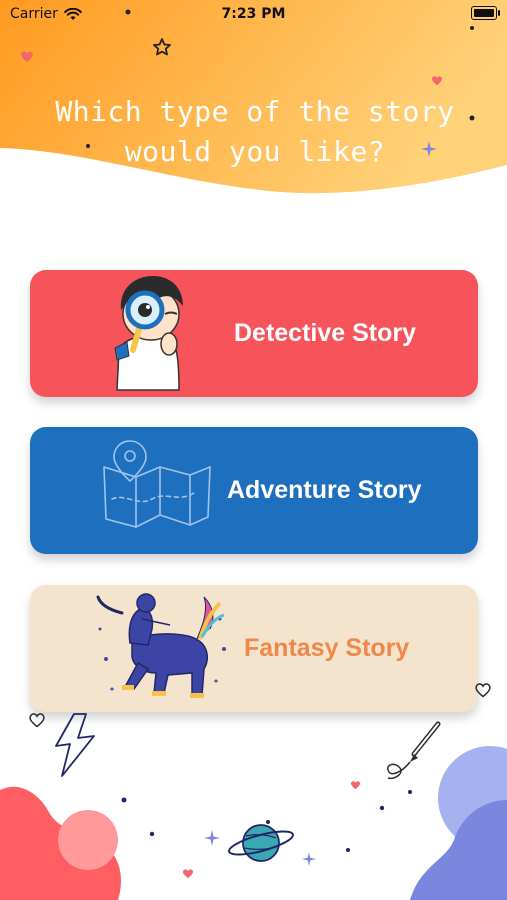  I want to click on detective-story-button: Detective Story, so click(254, 333).